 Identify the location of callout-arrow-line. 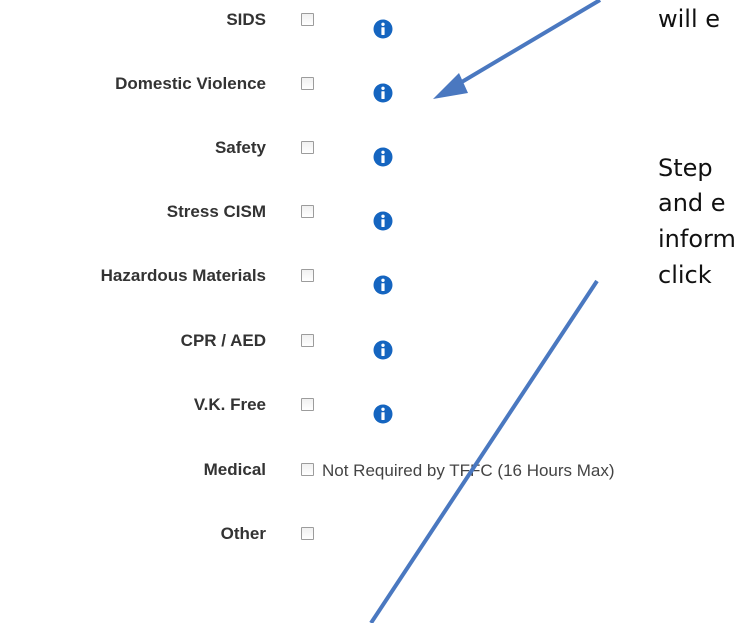
(527, 44).